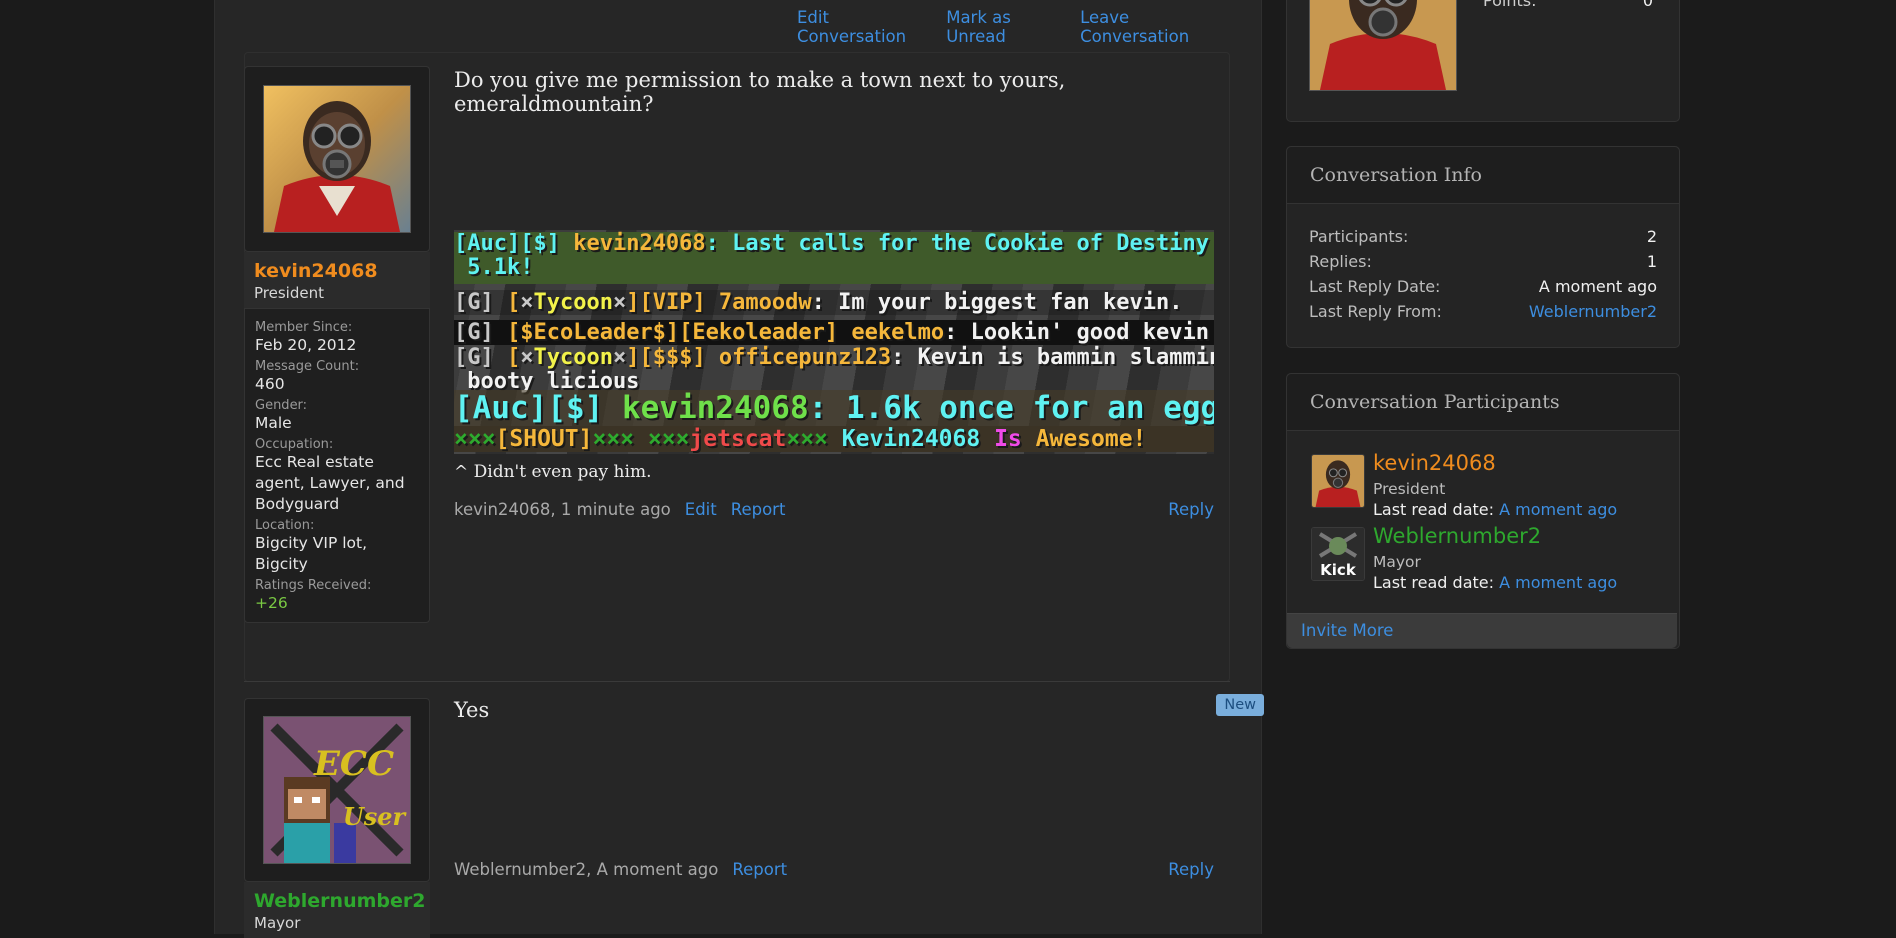  I want to click on message-meta: kevin24068, 1 minute ago, so click(562, 509).